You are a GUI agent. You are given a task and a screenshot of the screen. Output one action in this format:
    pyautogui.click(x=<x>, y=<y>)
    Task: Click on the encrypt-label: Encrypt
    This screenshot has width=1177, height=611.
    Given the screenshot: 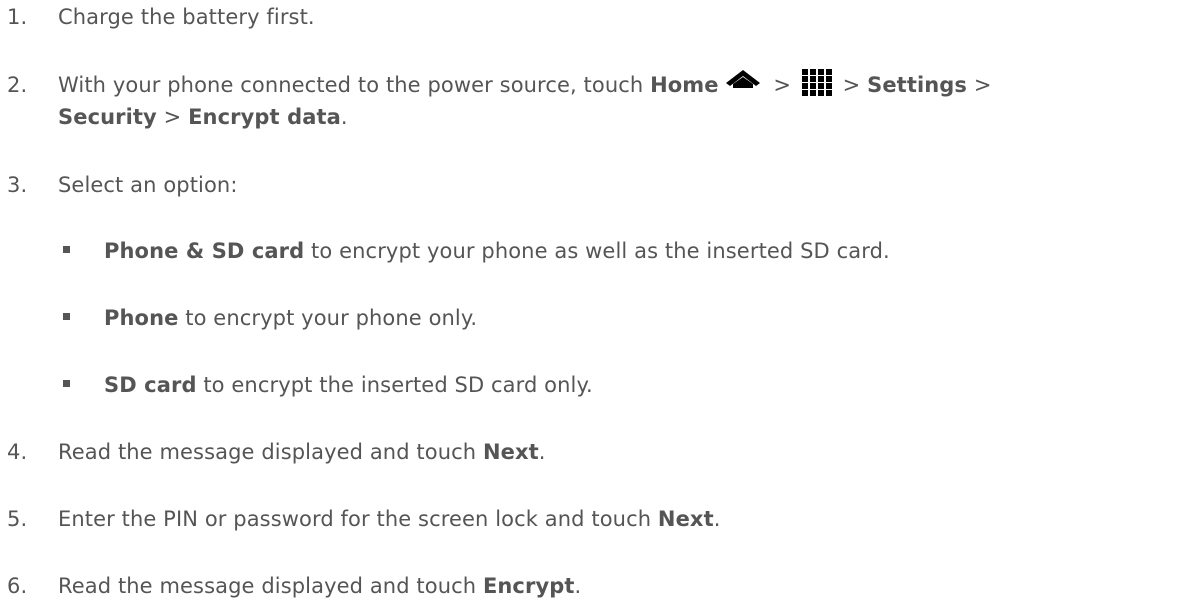 What is the action you would take?
    pyautogui.click(x=528, y=586)
    